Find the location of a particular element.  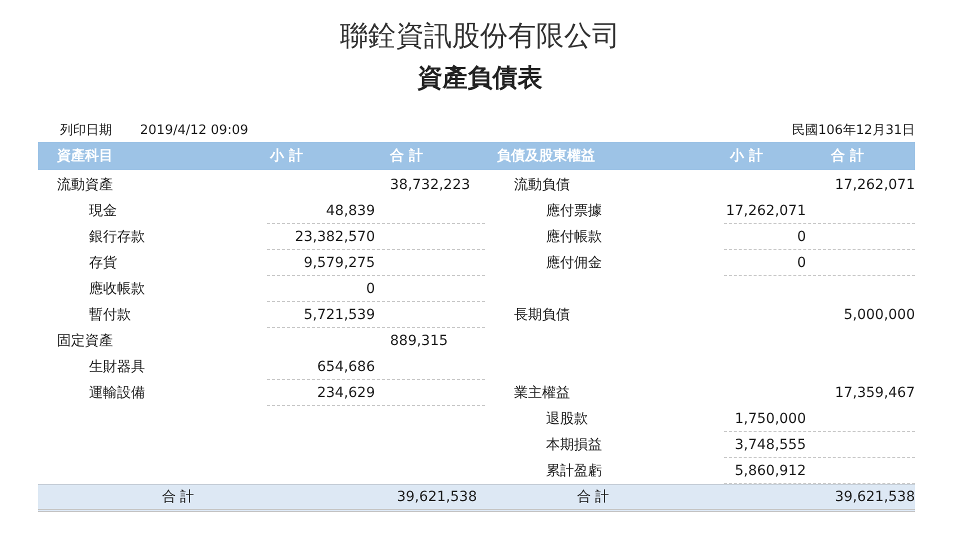

account-name: 現金 is located at coordinates (103, 211).